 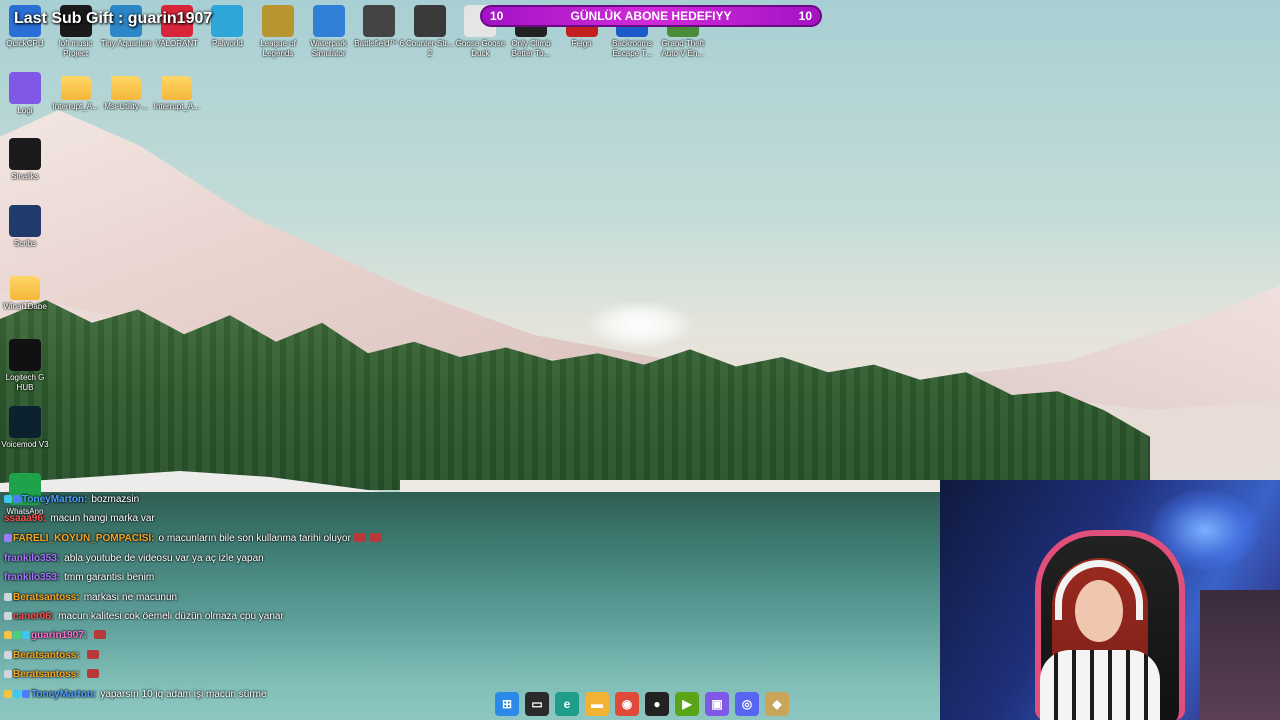 What do you see at coordinates (805, 16) in the screenshot?
I see `goal-target-count: 10` at bounding box center [805, 16].